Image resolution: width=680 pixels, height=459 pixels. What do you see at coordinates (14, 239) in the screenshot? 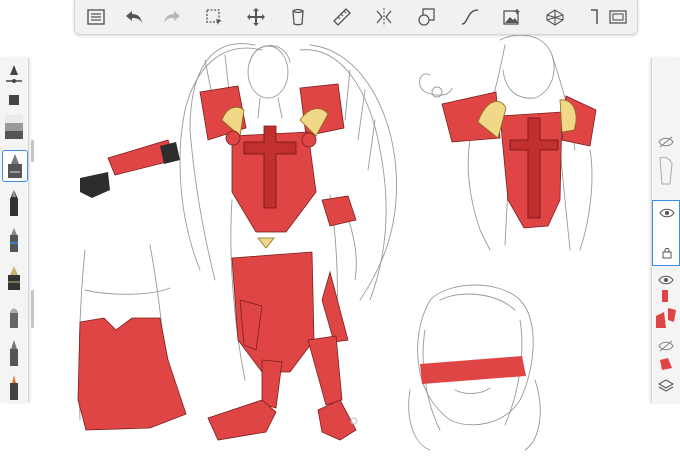
I see `marker-brush` at bounding box center [14, 239].